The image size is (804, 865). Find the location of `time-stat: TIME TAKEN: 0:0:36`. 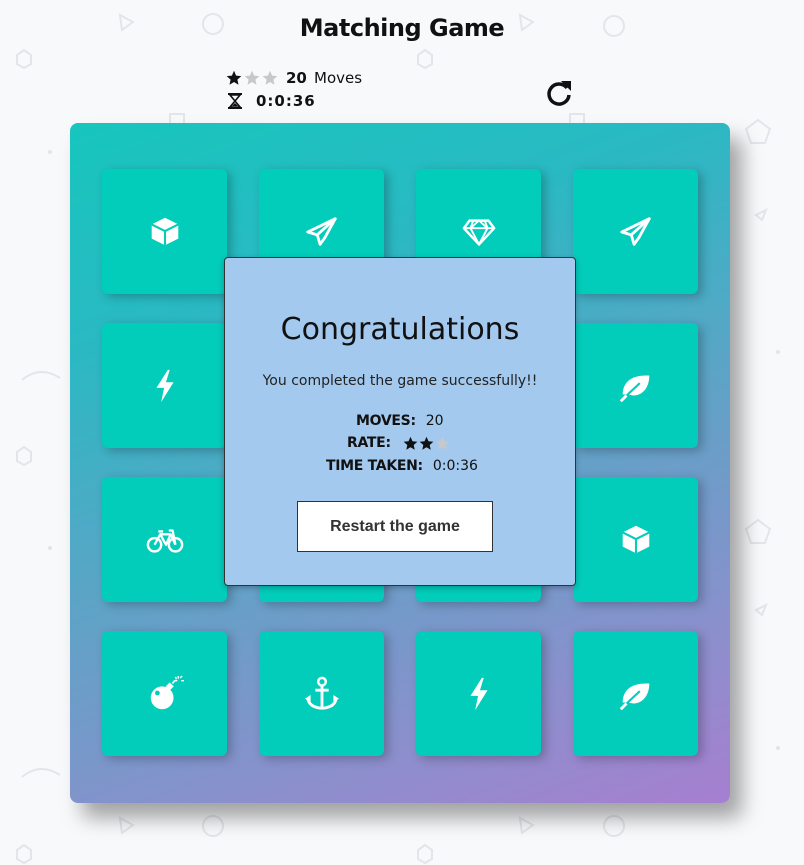

time-stat: TIME TAKEN: 0:0:36 is located at coordinates (402, 466).